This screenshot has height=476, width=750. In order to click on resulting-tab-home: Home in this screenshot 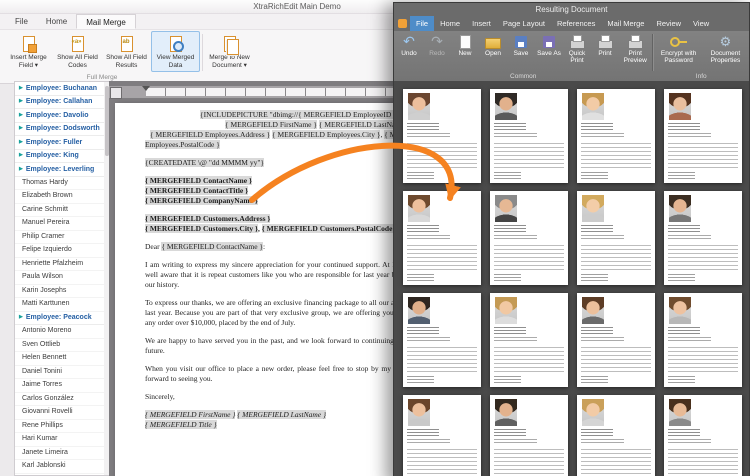, I will do `click(450, 23)`.